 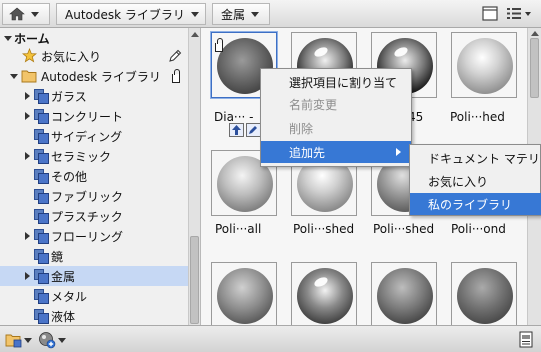 I want to click on context-menu: 選択項目に割り当て 名前変更 削除 追加先, so click(x=336, y=117).